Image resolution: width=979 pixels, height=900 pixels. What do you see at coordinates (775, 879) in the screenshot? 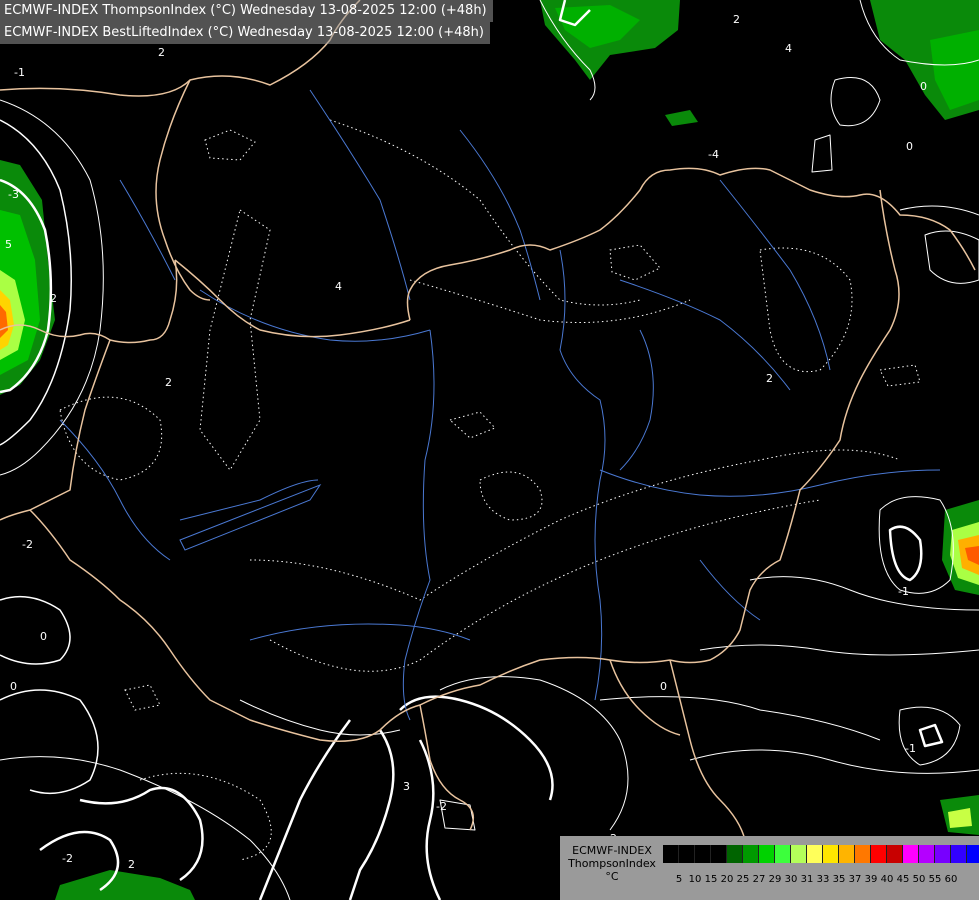
I see `legend-tick-label: 29` at bounding box center [775, 879].